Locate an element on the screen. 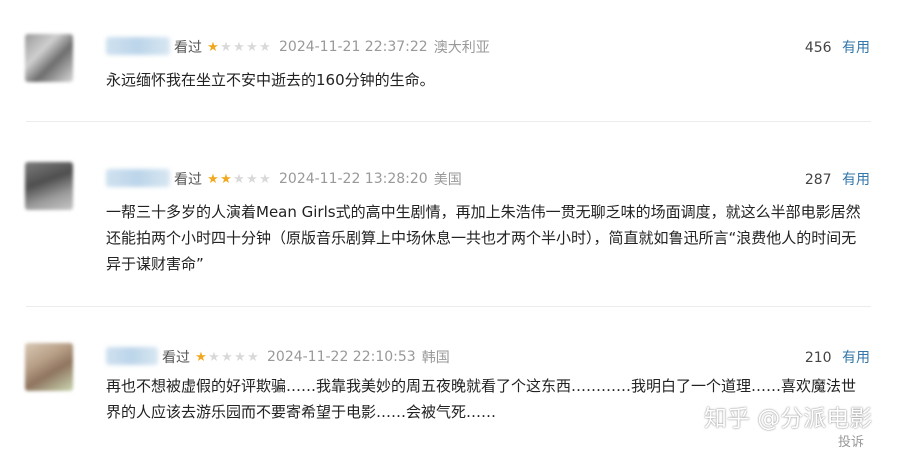 The image size is (917, 454). review-date: 2024-11-21 22:37:22 is located at coordinates (353, 47).